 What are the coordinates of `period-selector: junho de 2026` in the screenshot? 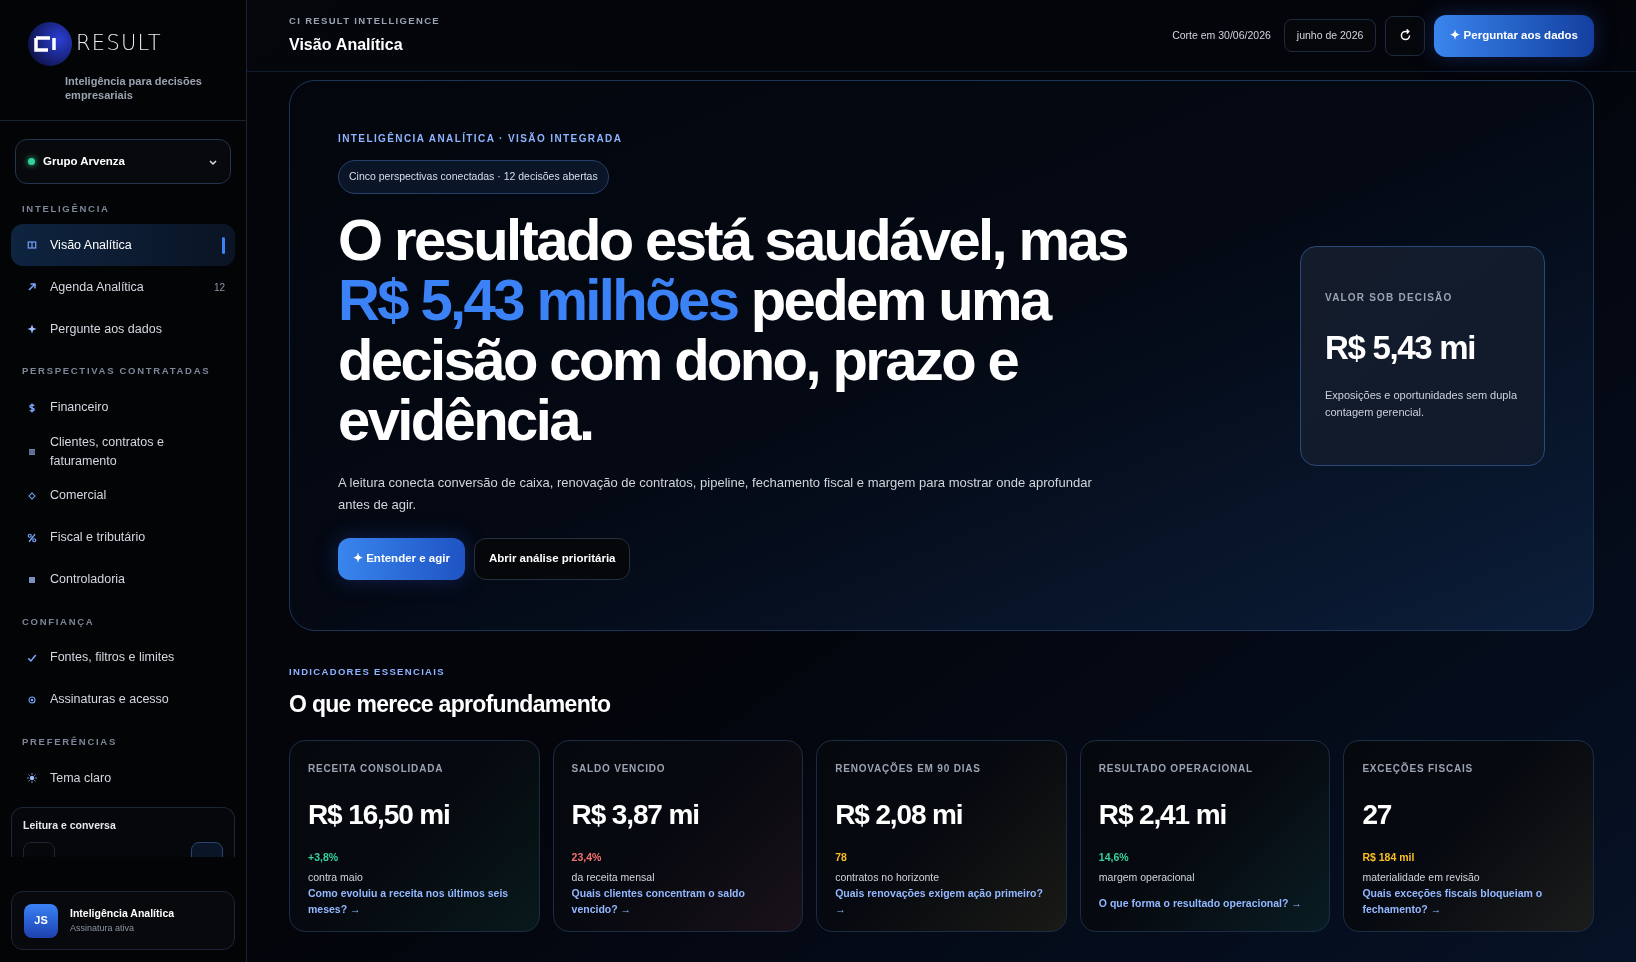 It's located at (1330, 35).